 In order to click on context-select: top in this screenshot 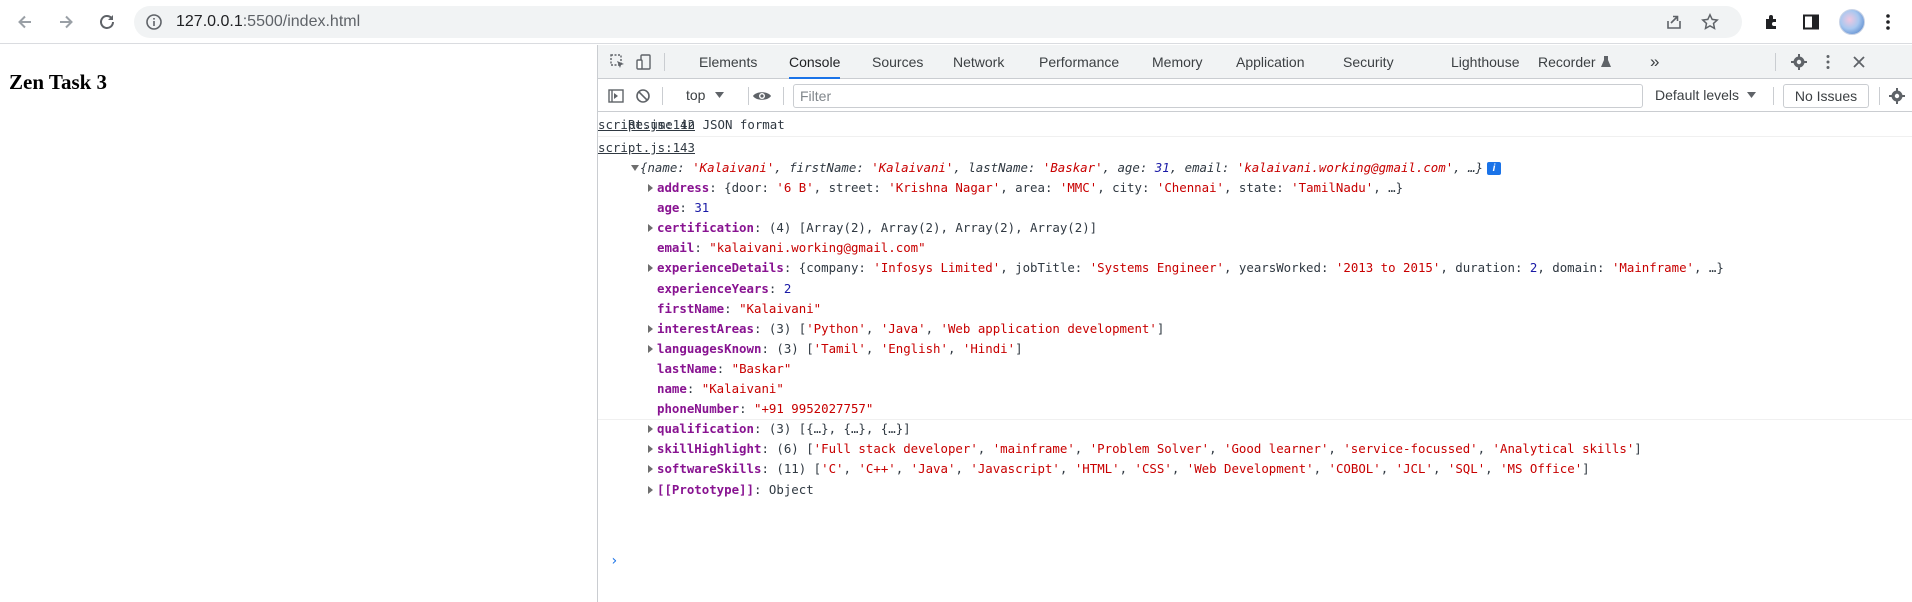, I will do `click(705, 95)`.